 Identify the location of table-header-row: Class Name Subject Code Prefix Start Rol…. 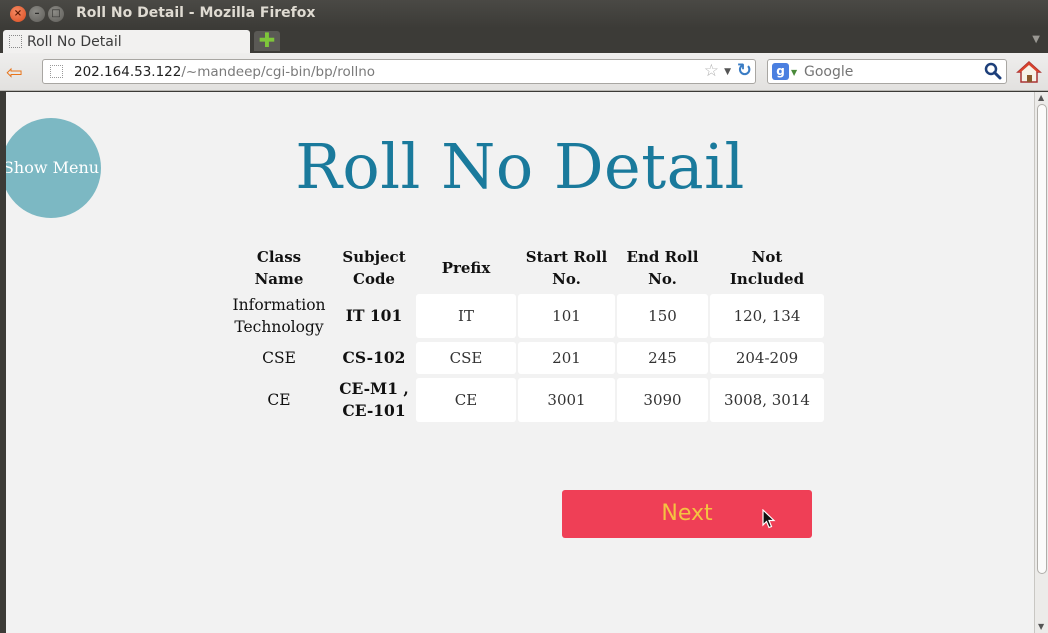
(525, 268).